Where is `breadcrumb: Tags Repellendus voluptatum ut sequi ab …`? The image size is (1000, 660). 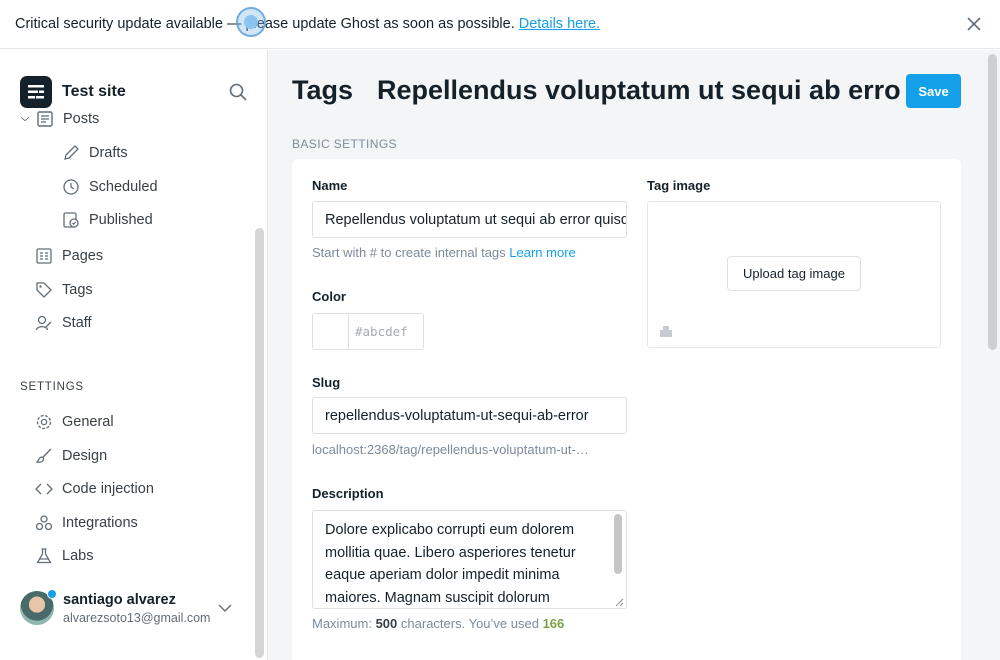
breadcrumb: Tags Repellendus voluptatum ut sequi ab … is located at coordinates (597, 90).